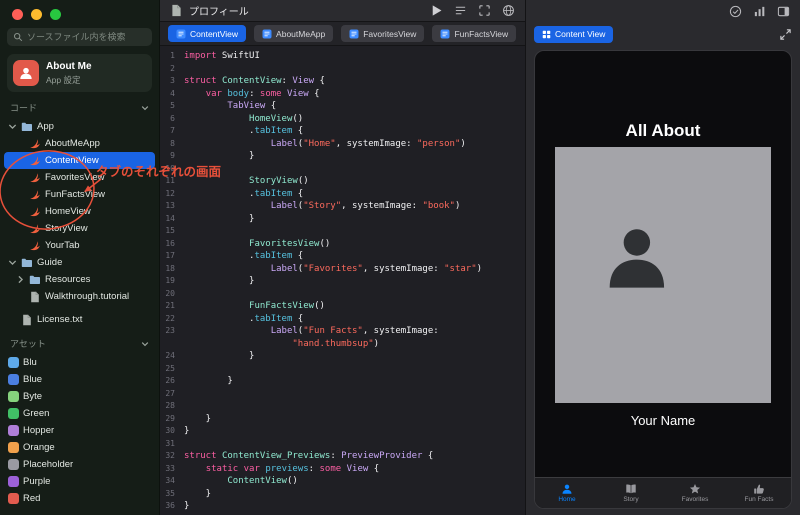  Describe the element at coordinates (33, 396) in the screenshot. I see `asset-label: Byte` at that location.